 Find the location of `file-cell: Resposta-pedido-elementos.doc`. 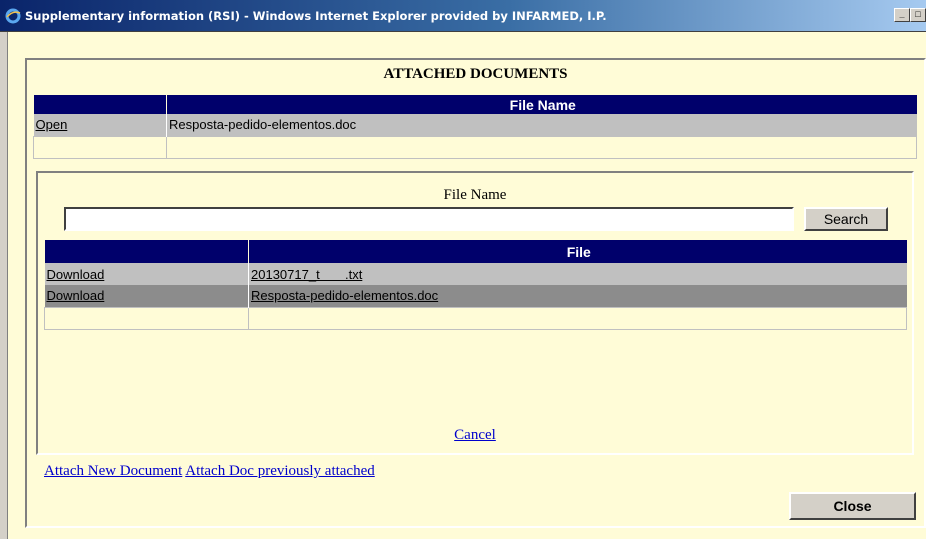

file-cell: Resposta-pedido-elementos.doc is located at coordinates (577, 296).